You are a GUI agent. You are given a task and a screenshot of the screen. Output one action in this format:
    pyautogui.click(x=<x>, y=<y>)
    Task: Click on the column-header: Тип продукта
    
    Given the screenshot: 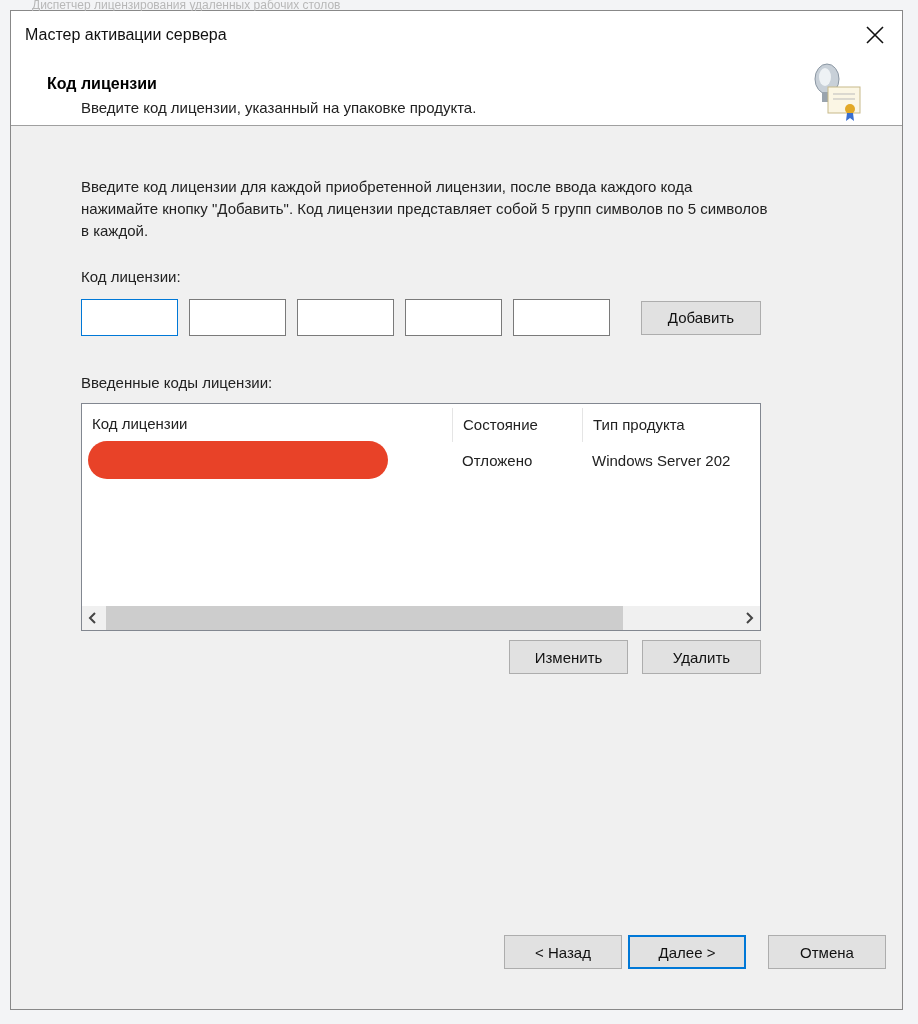 What is the action you would take?
    pyautogui.click(x=671, y=425)
    